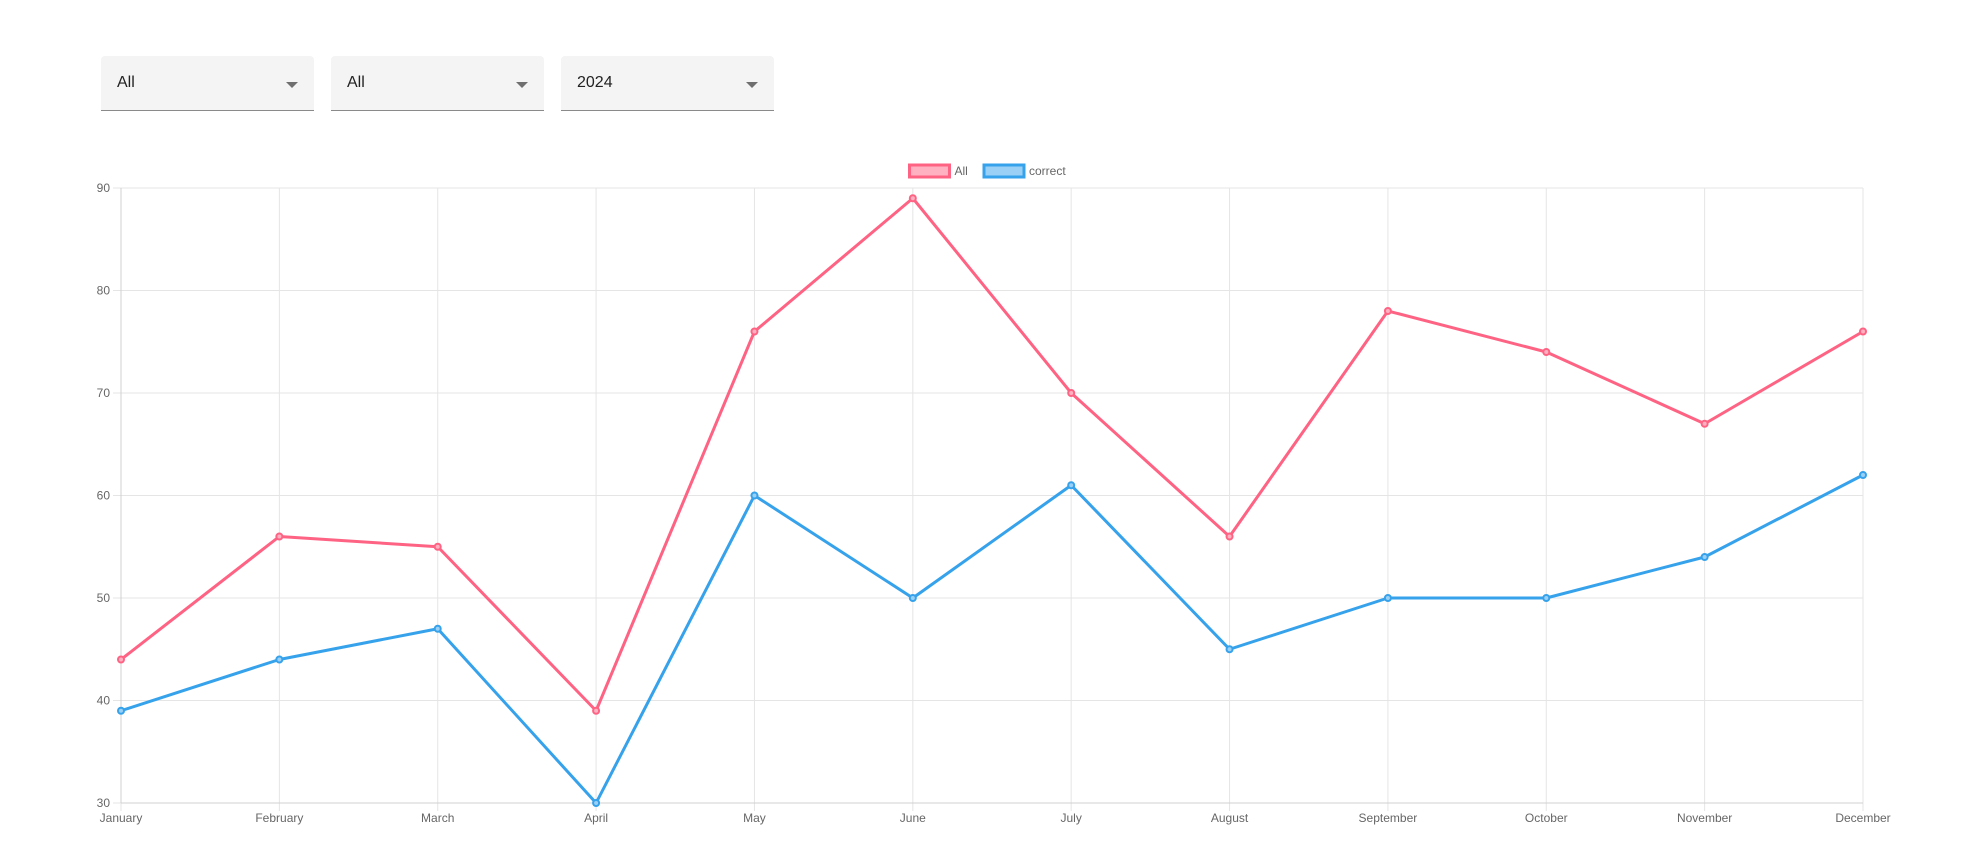  I want to click on y-tick-label: 40, so click(104, 701).